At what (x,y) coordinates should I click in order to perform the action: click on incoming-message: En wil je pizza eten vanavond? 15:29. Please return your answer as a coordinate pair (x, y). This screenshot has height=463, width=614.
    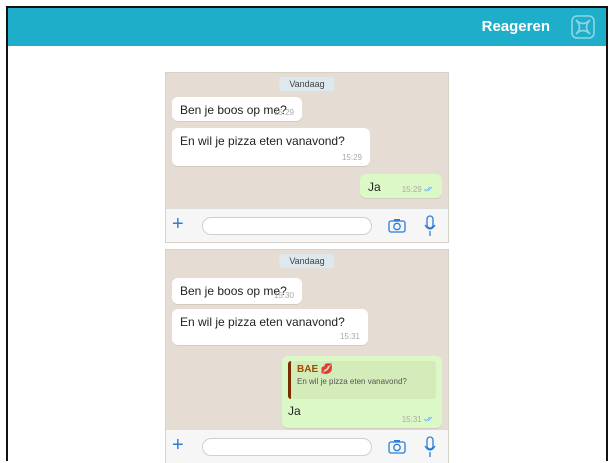
    Looking at the image, I should click on (271, 147).